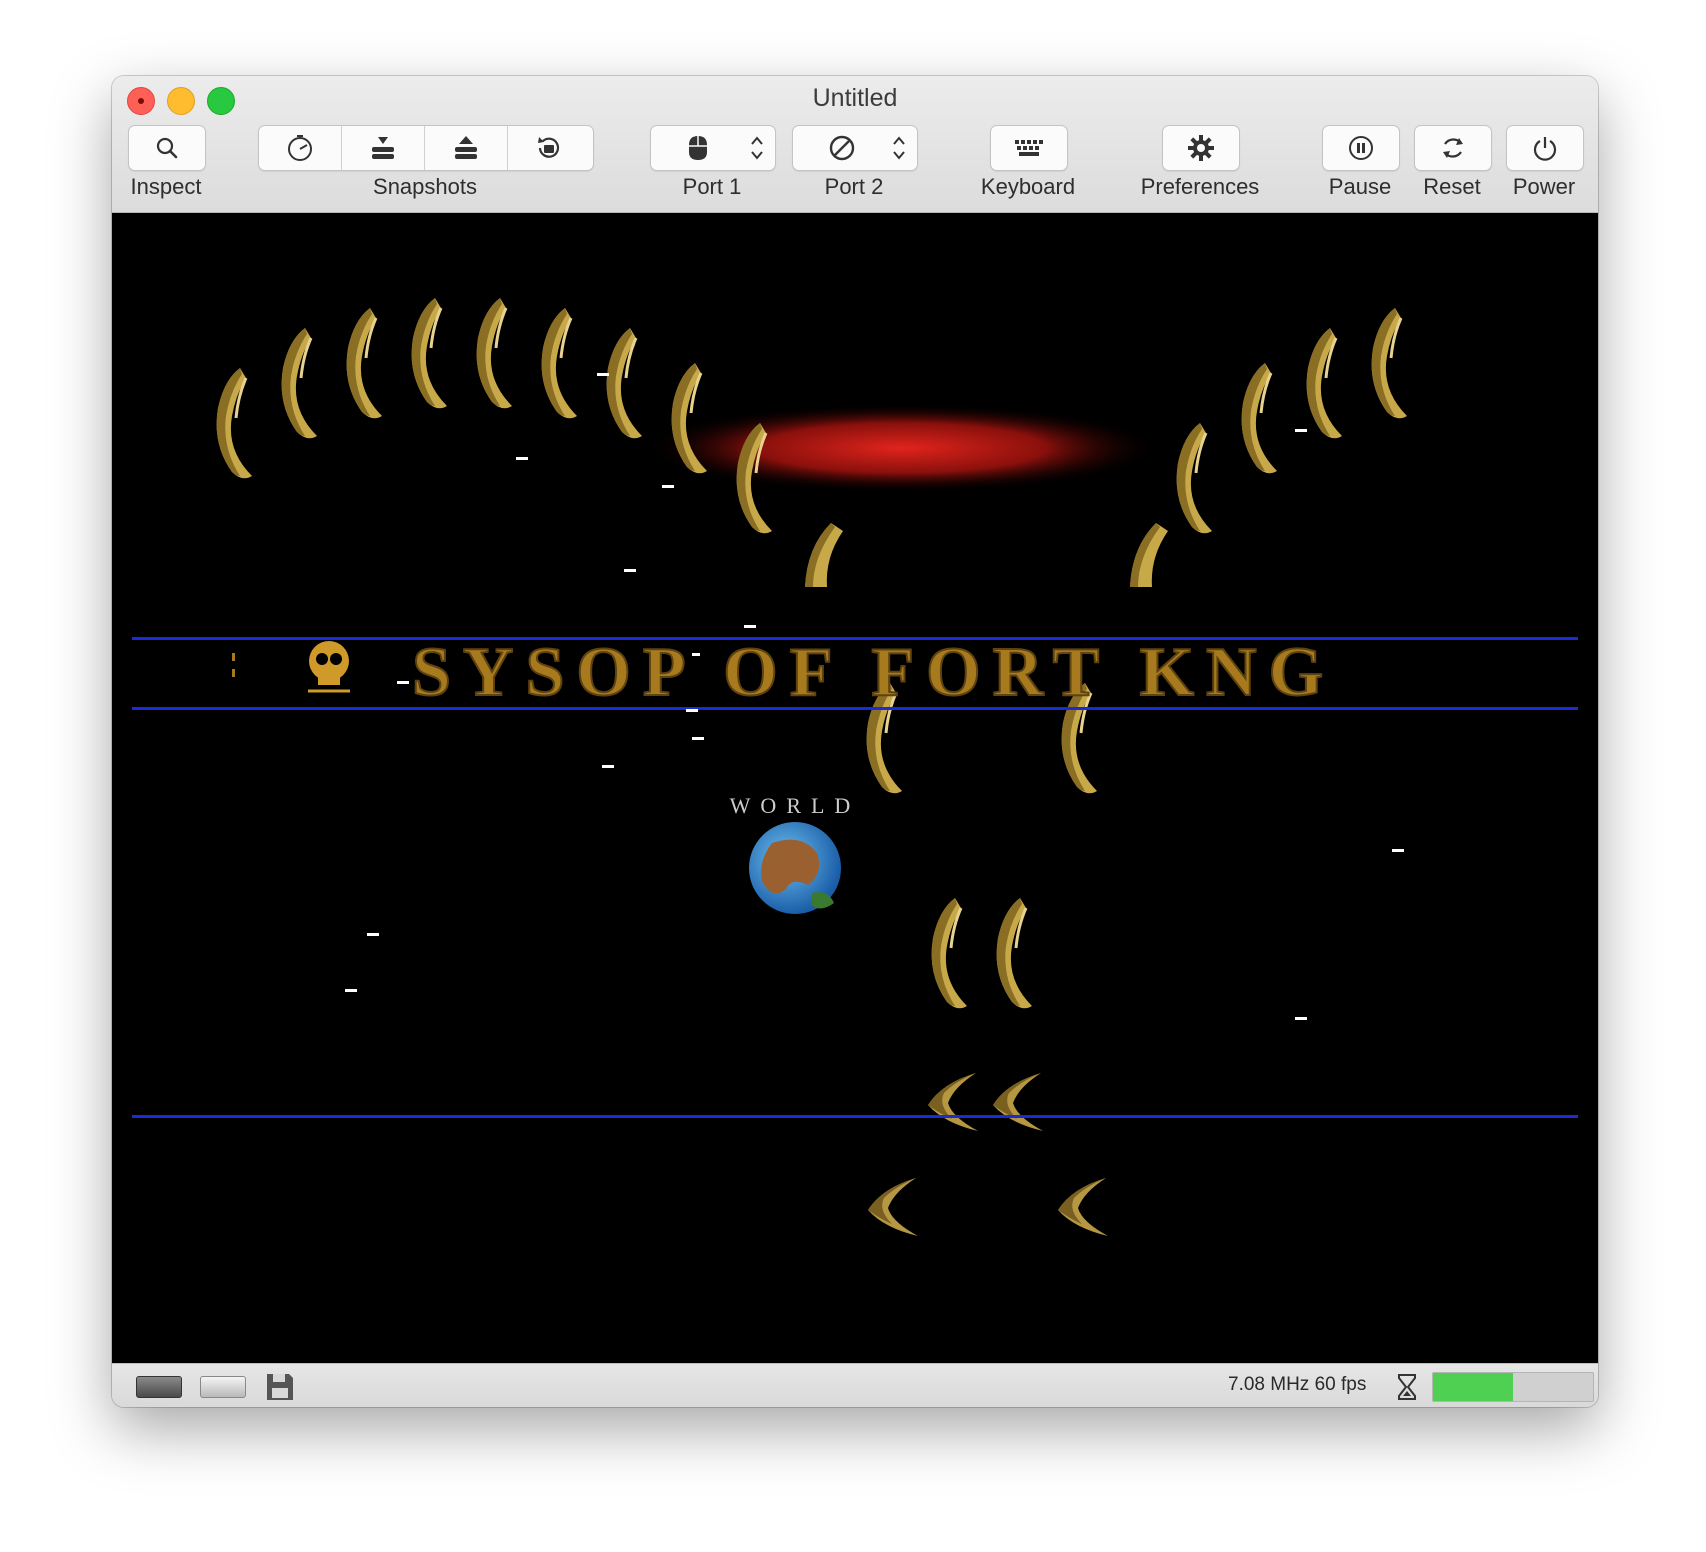 The image size is (1706, 1552). What do you see at coordinates (795, 853) in the screenshot?
I see `world-globe-sprite: WORLD` at bounding box center [795, 853].